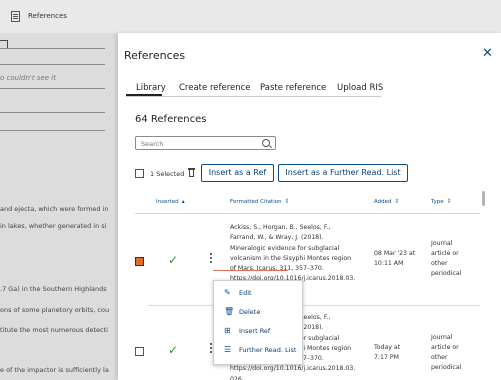 Image resolution: width=501 pixels, height=380 pixels. Describe the element at coordinates (15, 16) in the screenshot. I see `document-icon` at that location.